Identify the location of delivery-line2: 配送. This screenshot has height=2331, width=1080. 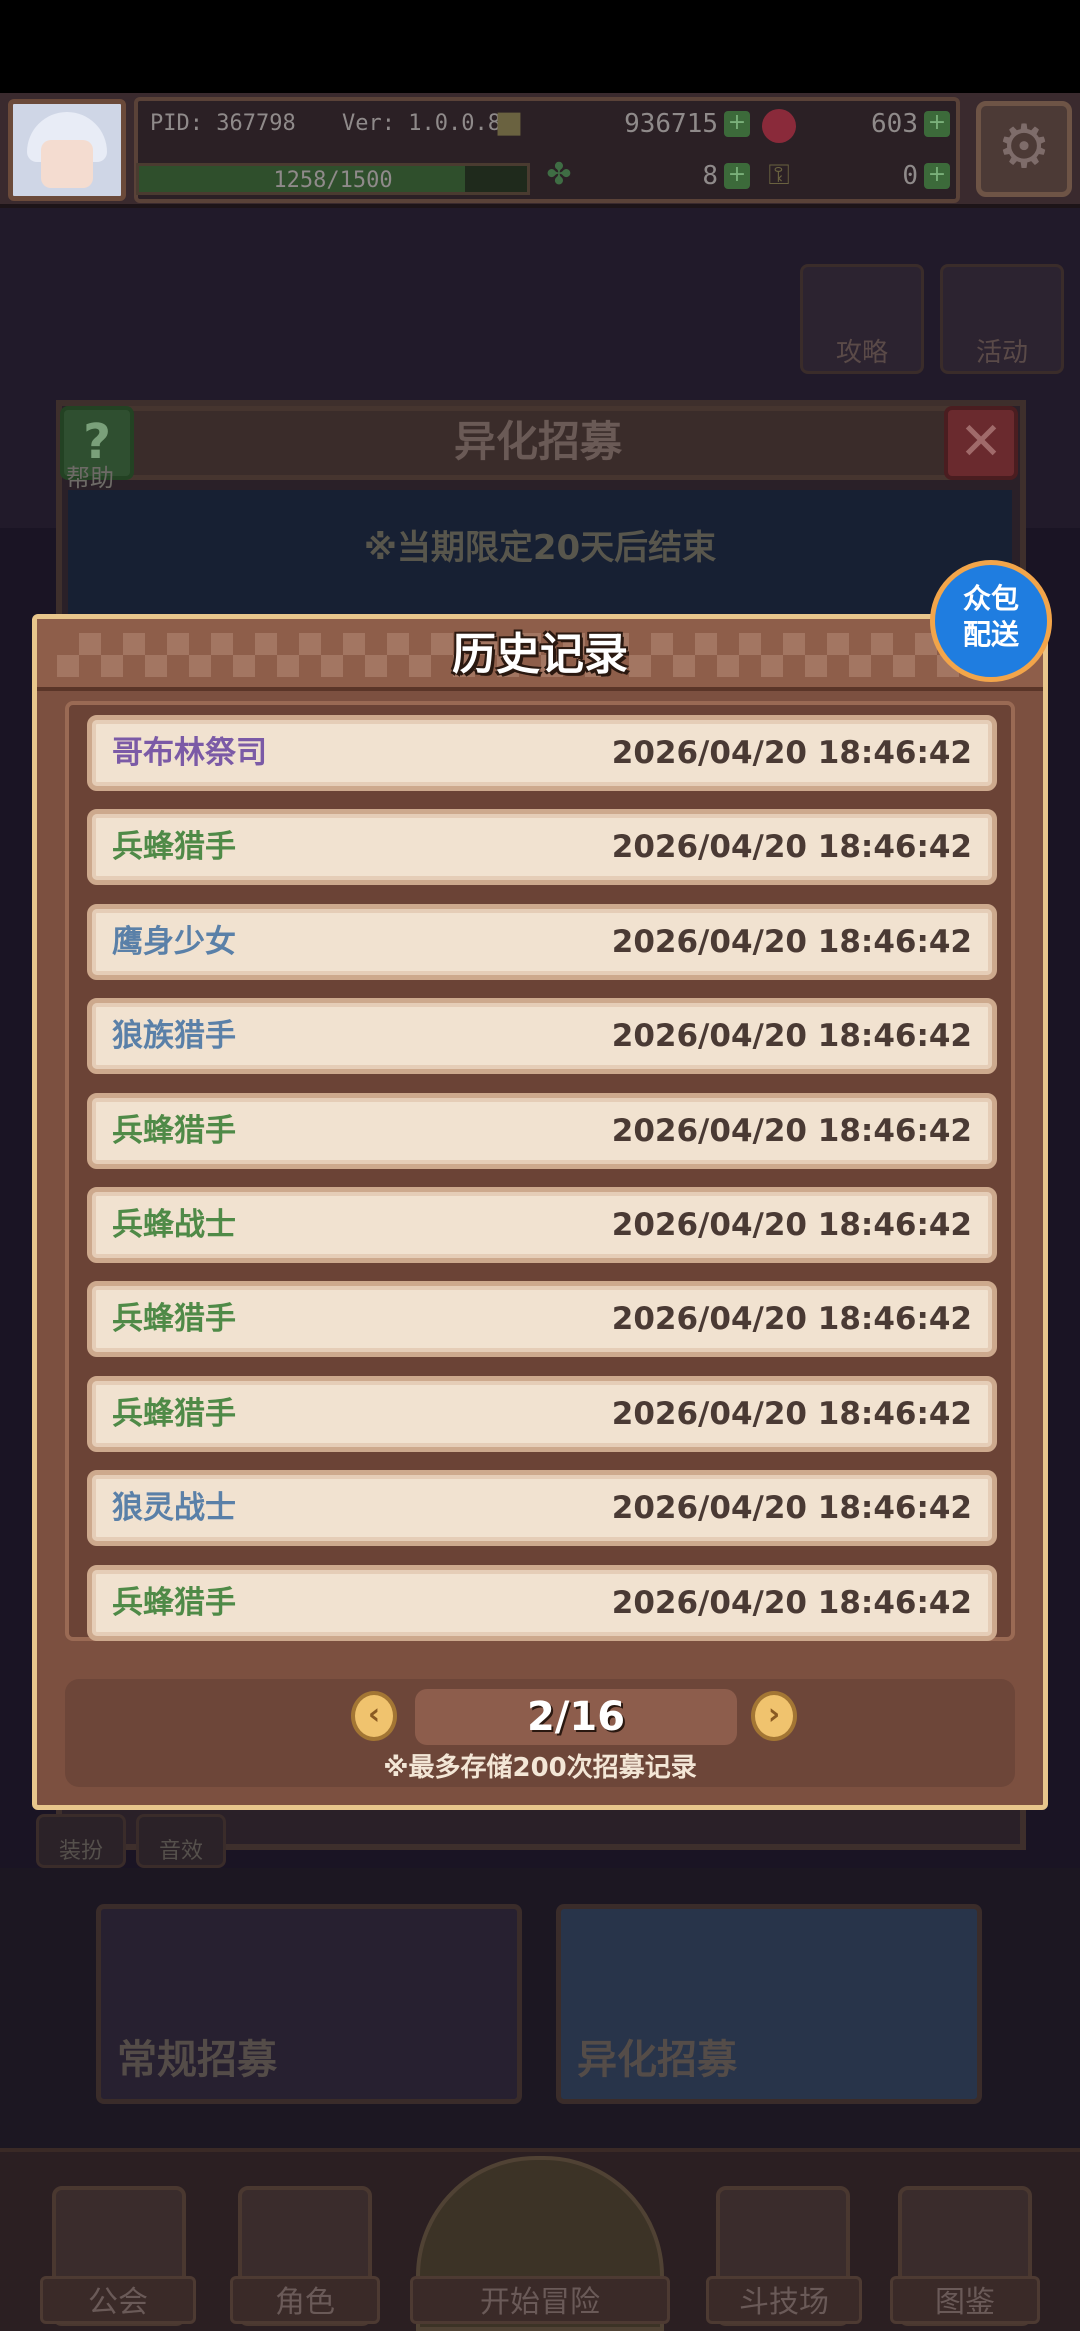
(990, 634).